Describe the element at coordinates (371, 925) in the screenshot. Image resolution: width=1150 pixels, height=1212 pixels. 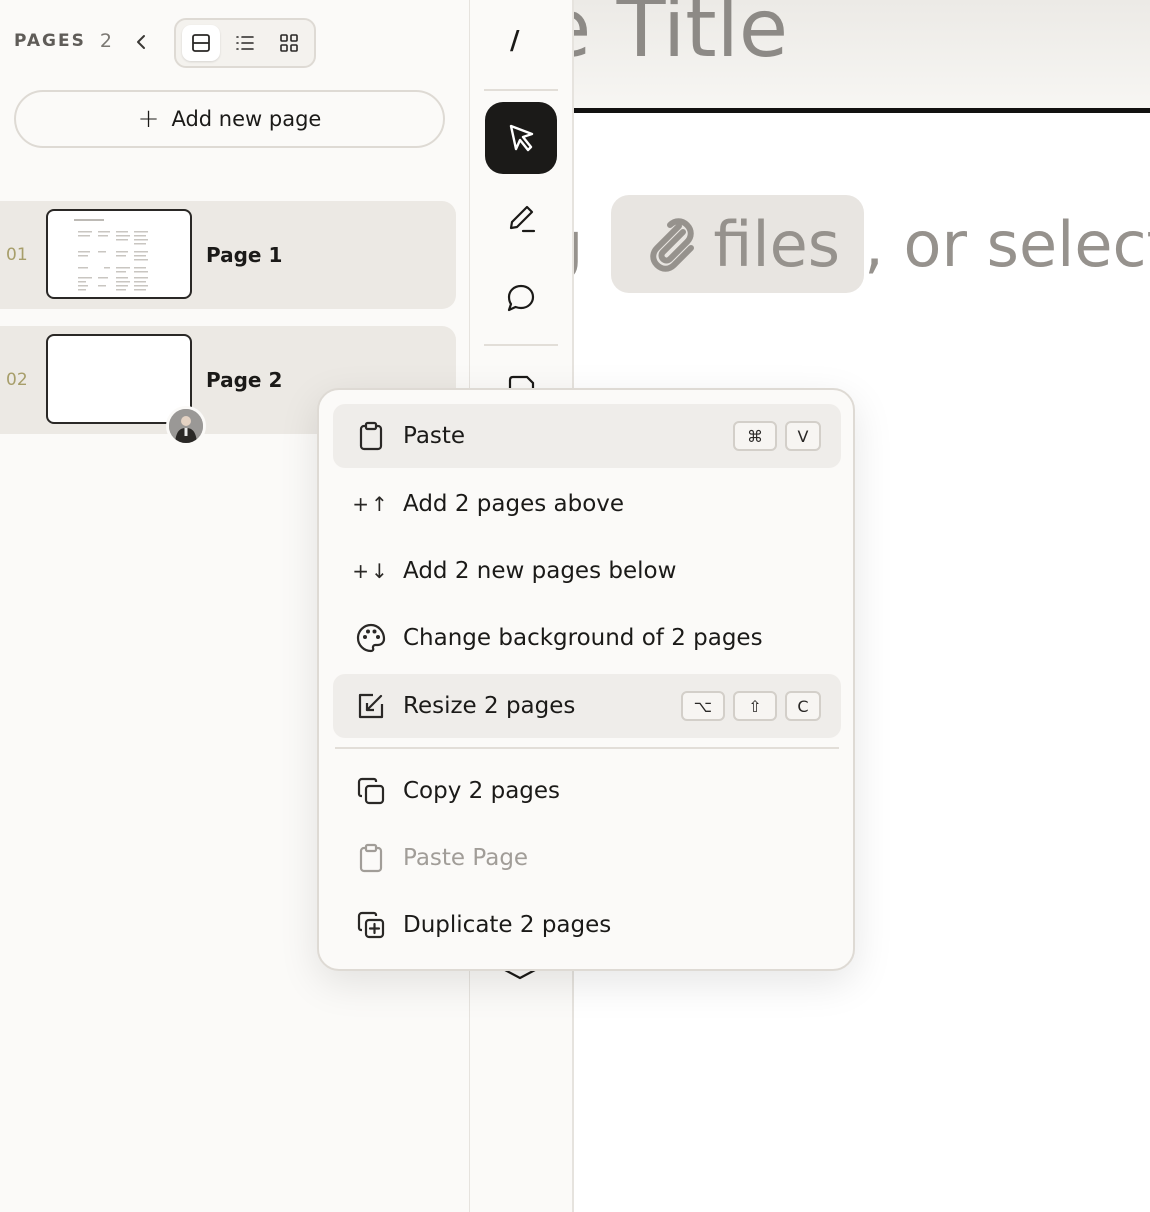
I see `duplicate-icon` at that location.